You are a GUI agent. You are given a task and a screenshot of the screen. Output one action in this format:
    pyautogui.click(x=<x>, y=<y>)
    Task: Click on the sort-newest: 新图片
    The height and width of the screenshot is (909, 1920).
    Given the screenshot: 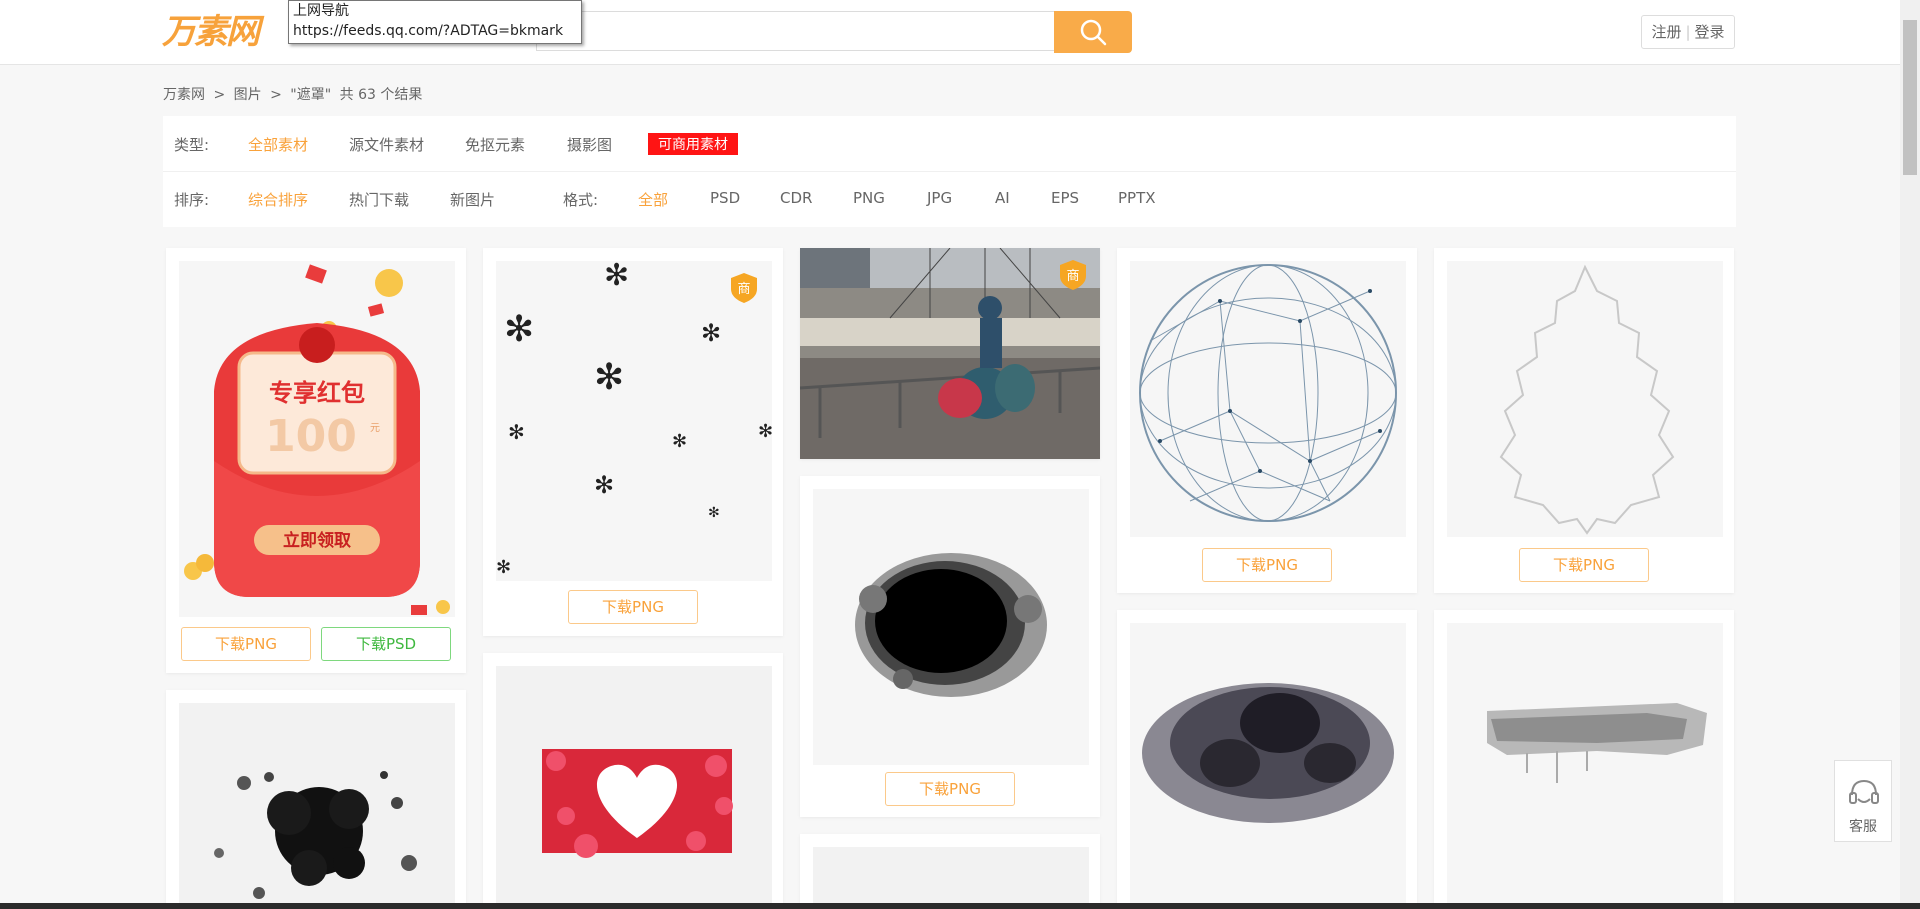 What is the action you would take?
    pyautogui.click(x=472, y=199)
    